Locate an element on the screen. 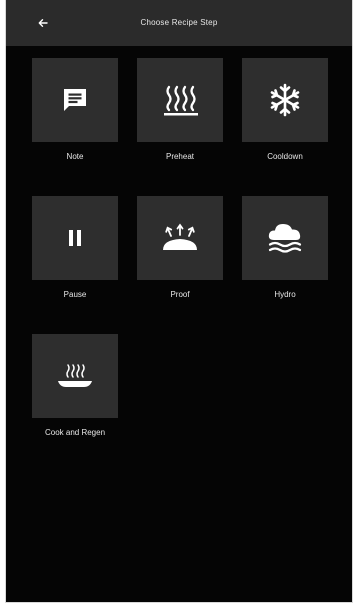  step-hydro: Hydro is located at coordinates (285, 248).